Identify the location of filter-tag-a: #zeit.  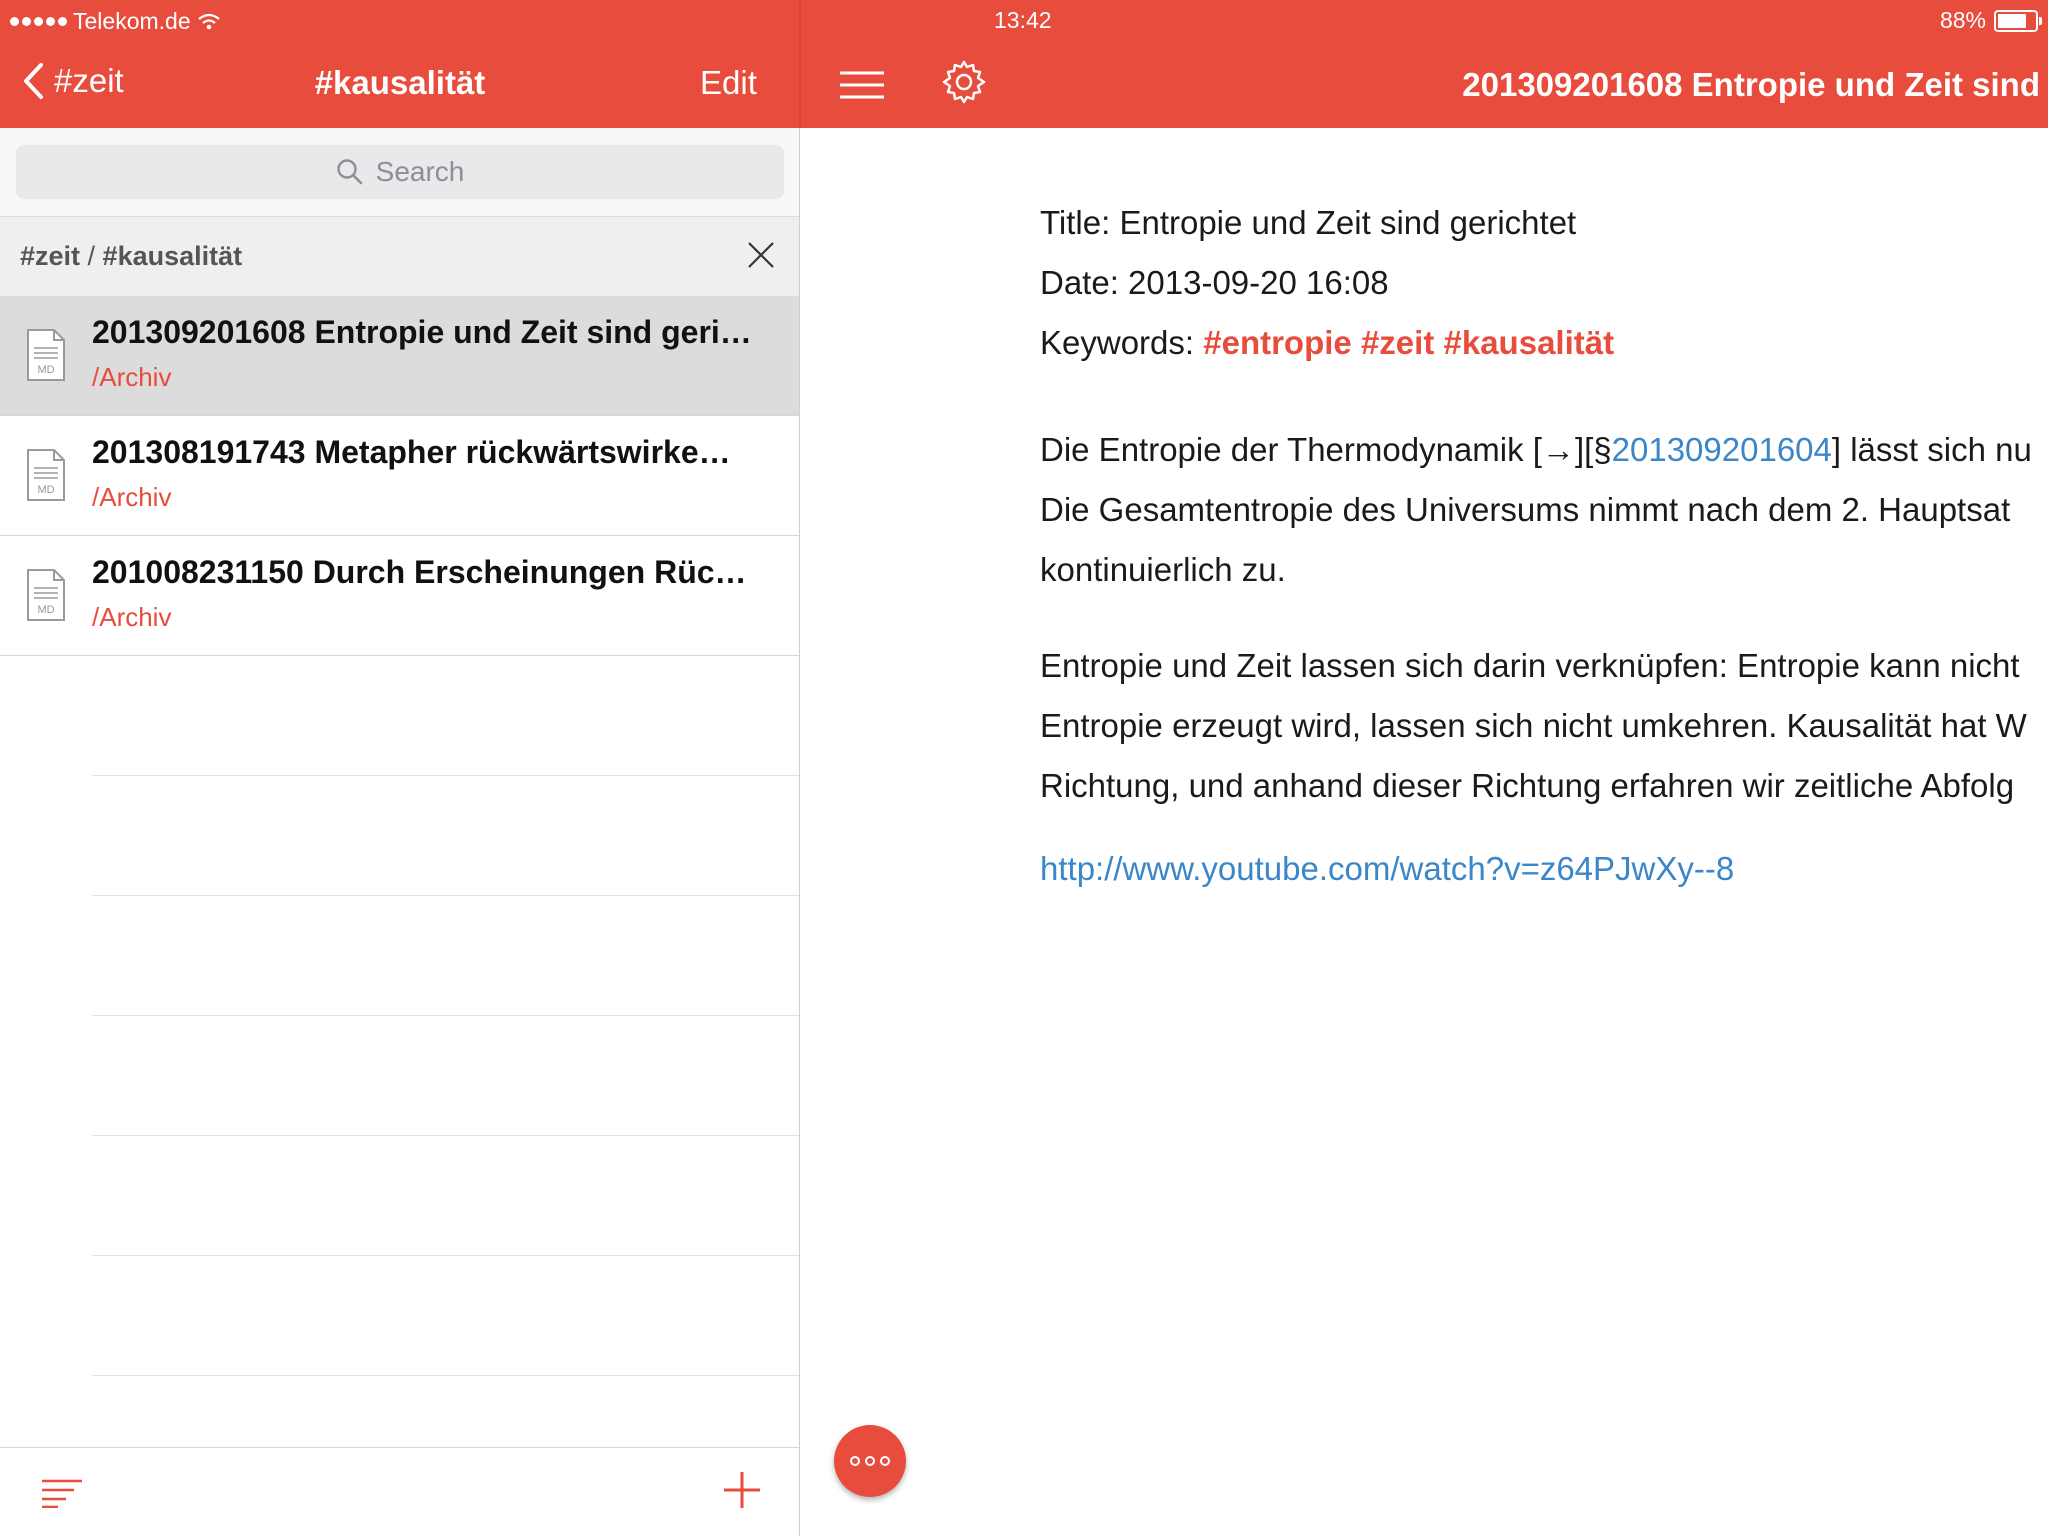
(50, 256).